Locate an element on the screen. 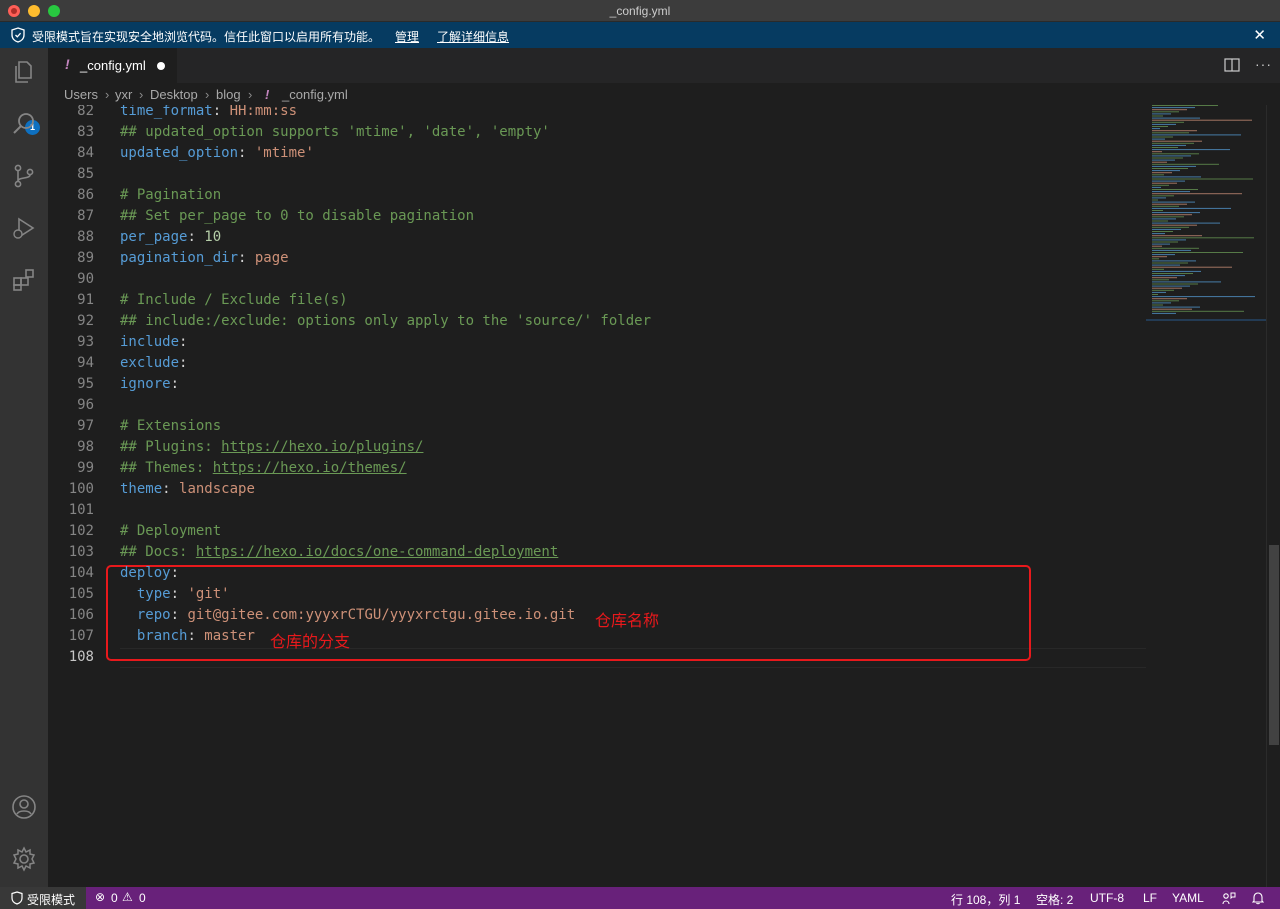 The height and width of the screenshot is (909, 1280). bell-icon is located at coordinates (1258, 898).